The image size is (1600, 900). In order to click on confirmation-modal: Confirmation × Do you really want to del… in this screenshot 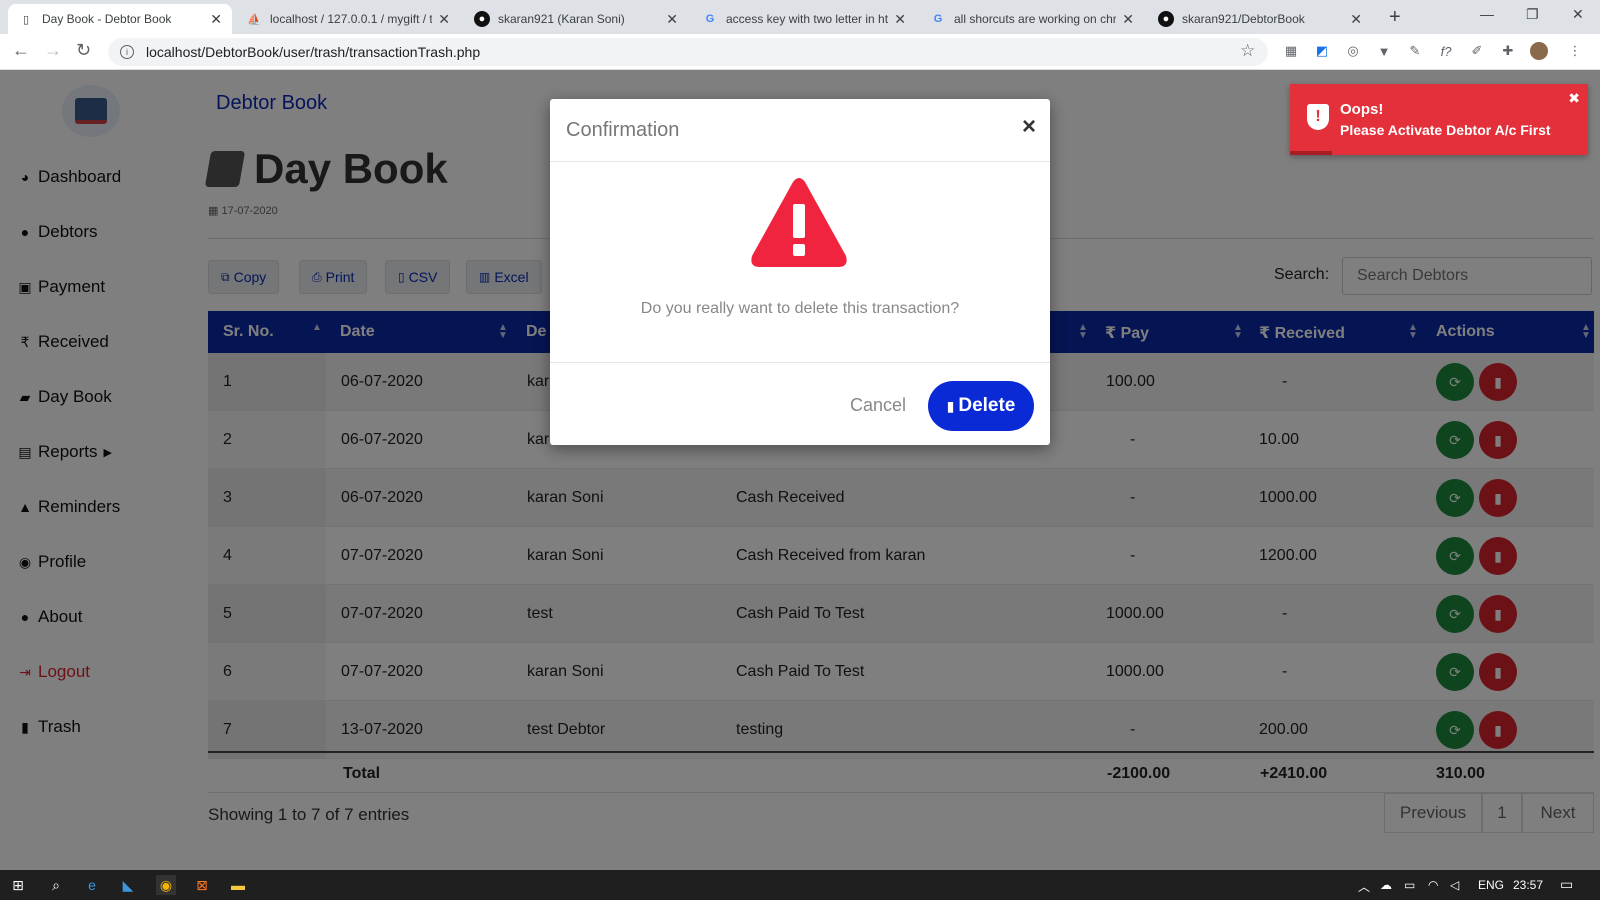, I will do `click(800, 272)`.